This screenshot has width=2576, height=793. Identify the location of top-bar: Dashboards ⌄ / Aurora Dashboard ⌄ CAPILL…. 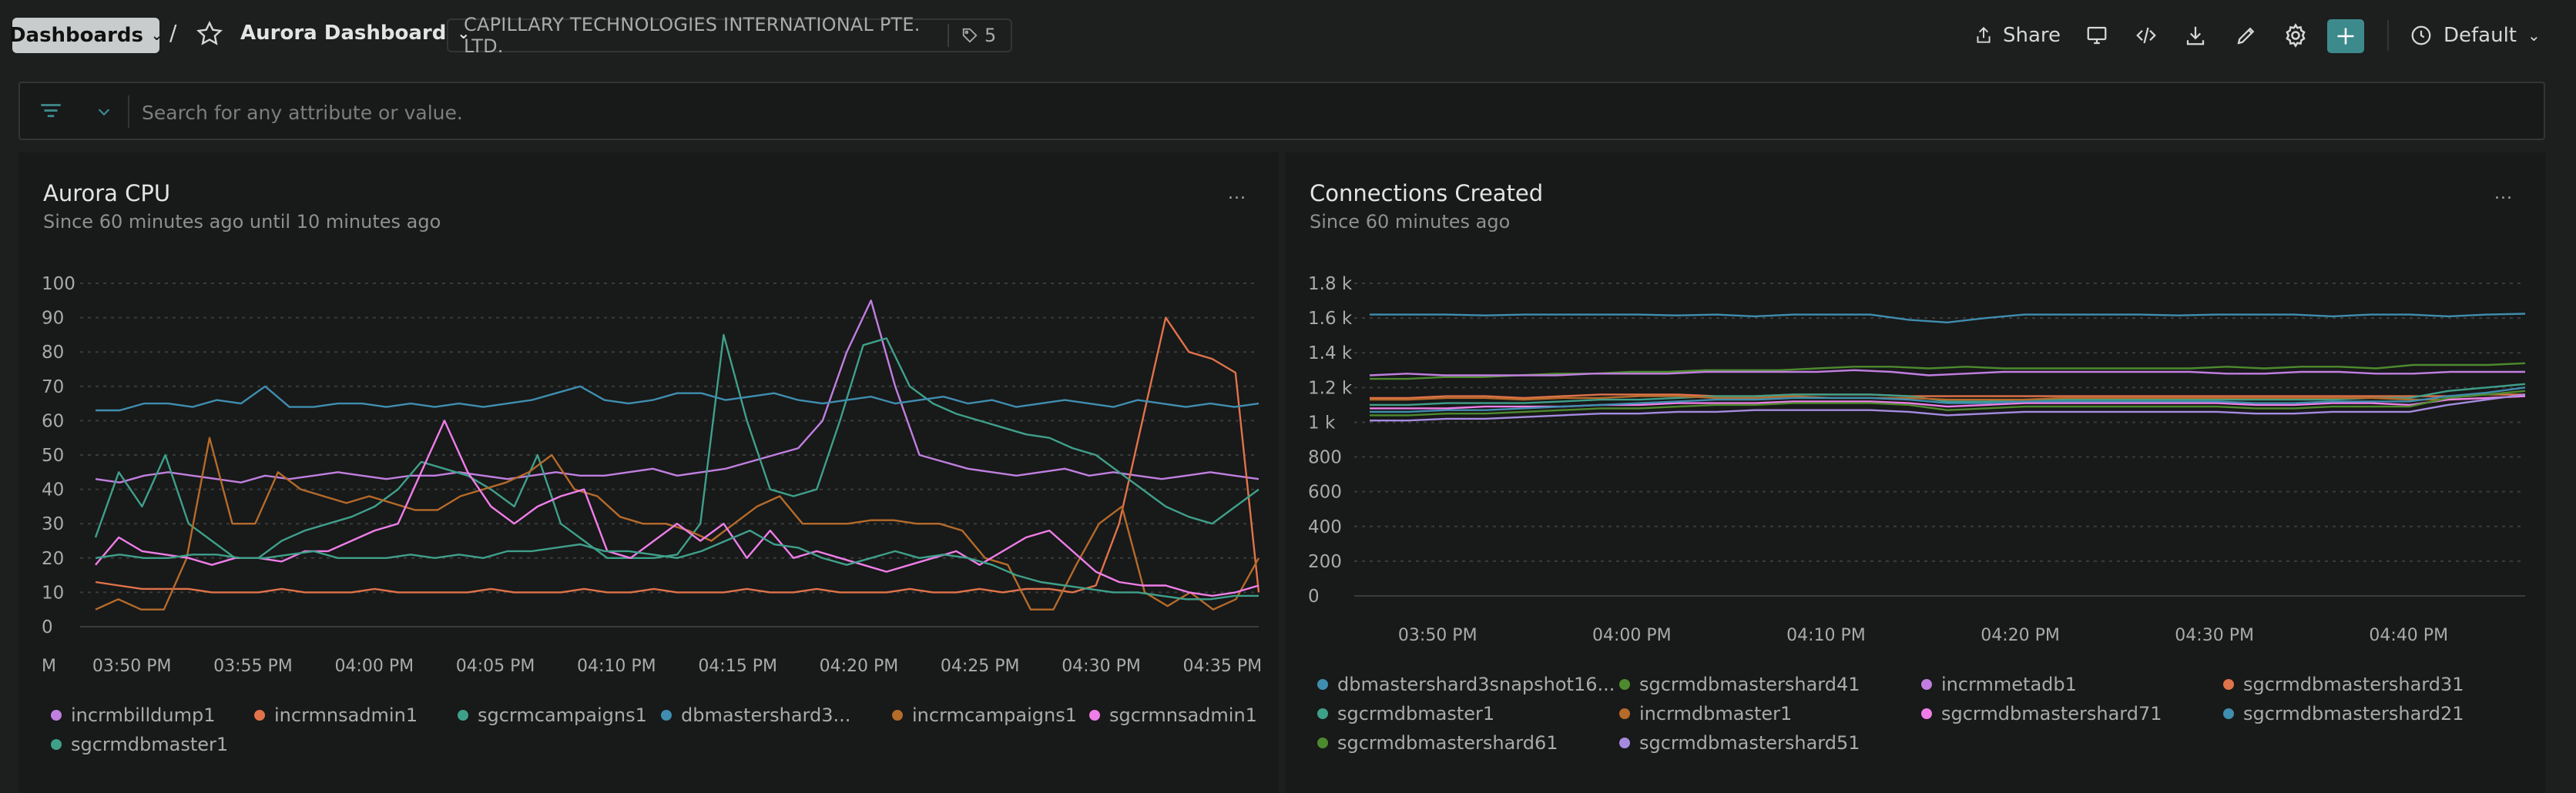
(1288, 35).